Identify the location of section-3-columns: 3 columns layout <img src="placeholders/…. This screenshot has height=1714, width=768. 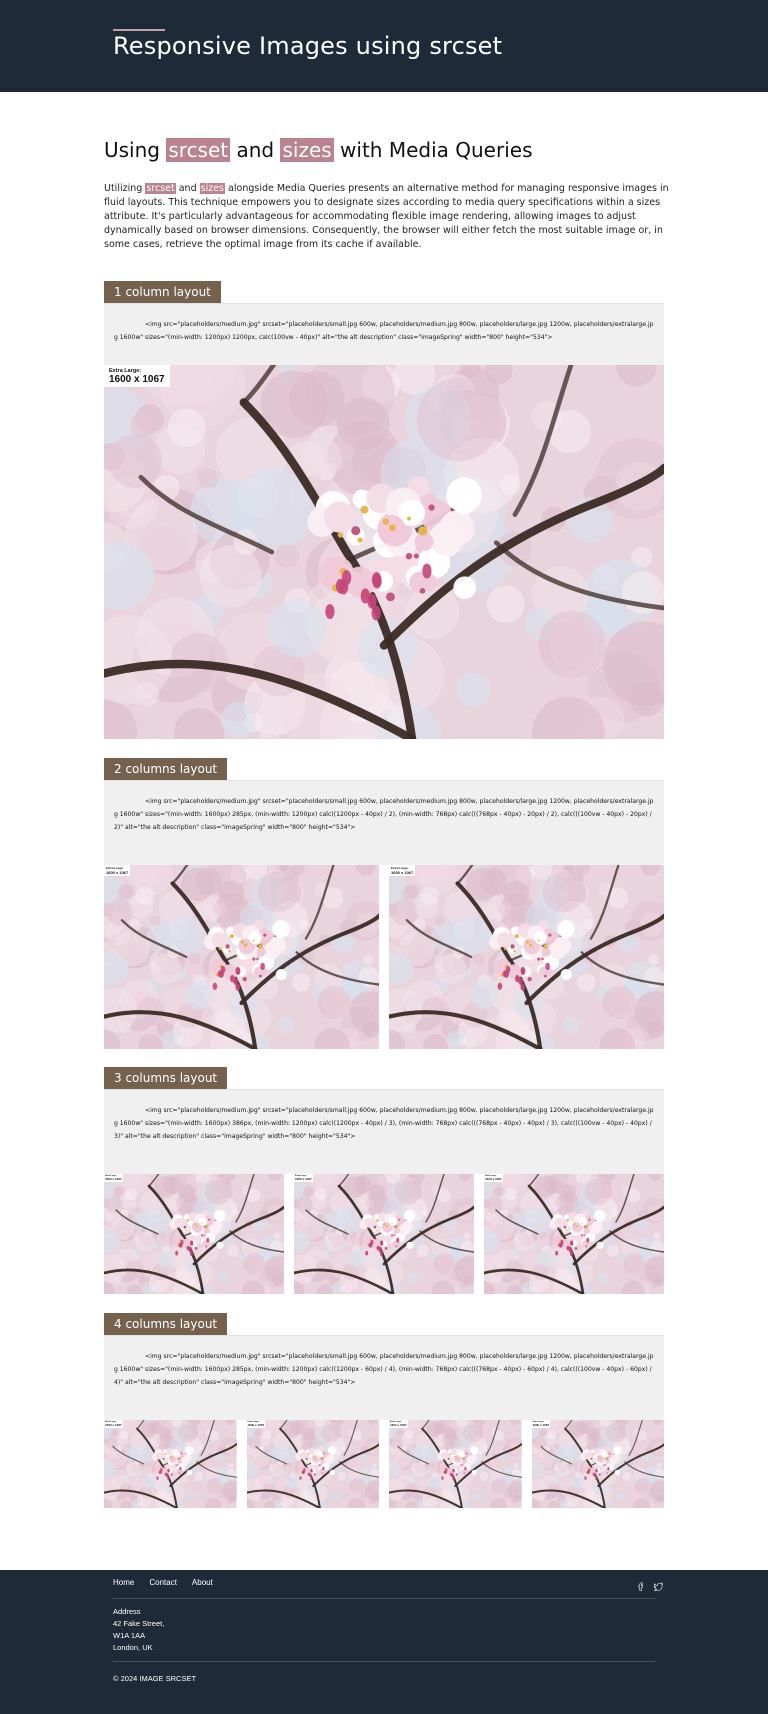
(384, 1180).